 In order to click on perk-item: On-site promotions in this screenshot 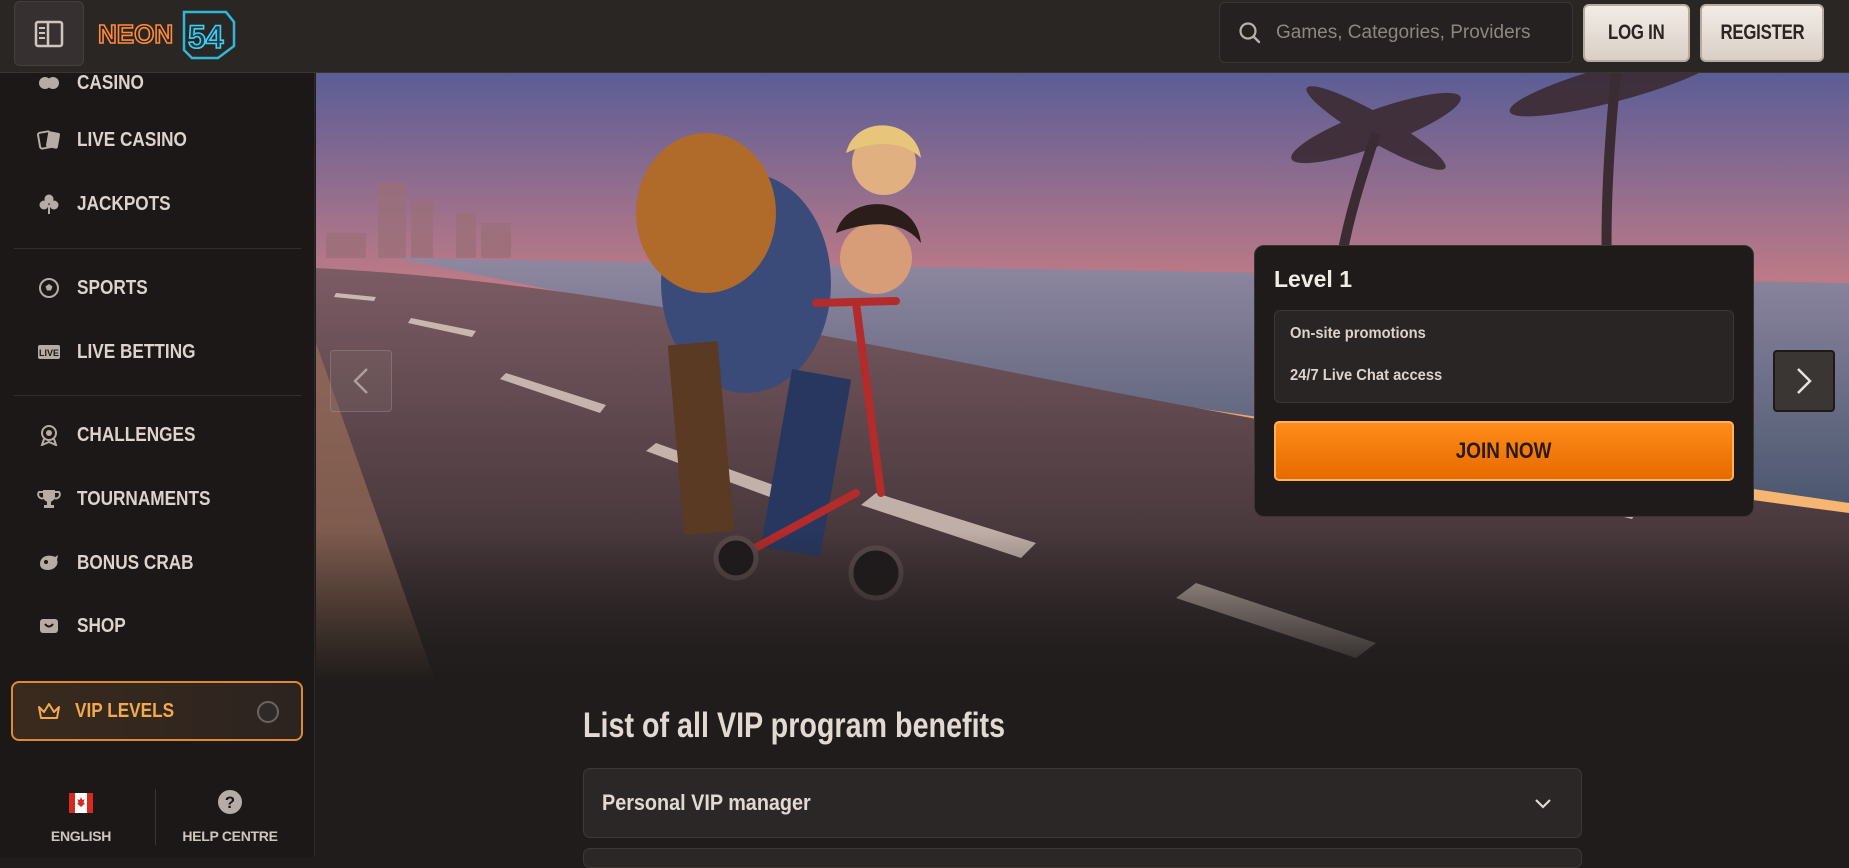, I will do `click(1358, 333)`.